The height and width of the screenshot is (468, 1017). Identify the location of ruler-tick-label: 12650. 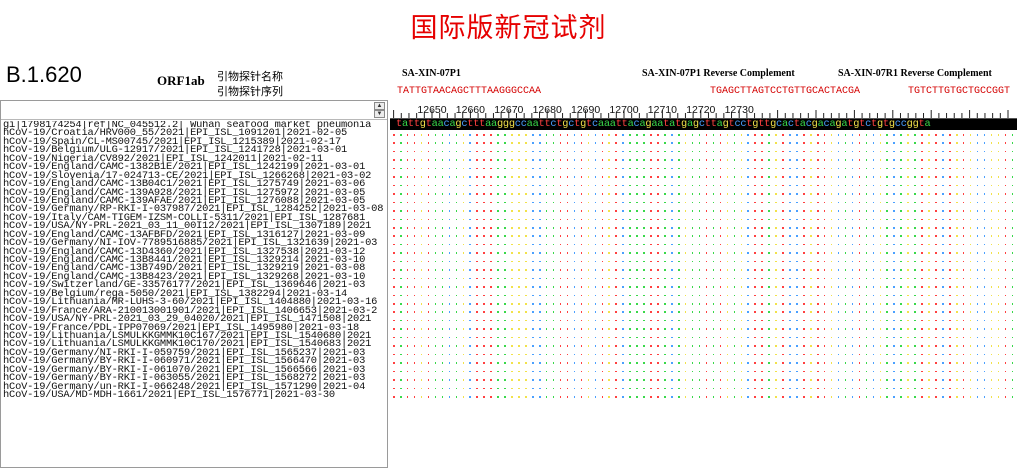
(432, 110).